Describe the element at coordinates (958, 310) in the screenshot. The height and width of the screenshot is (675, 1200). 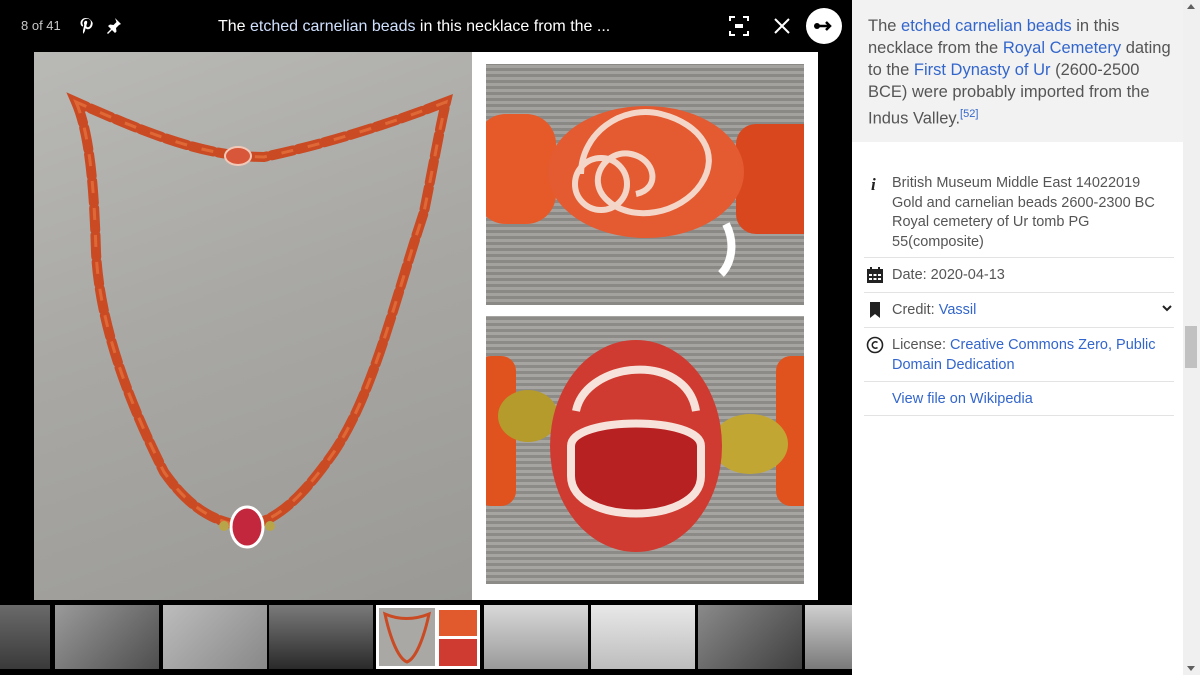
I see `credit-link: Vassil` at that location.